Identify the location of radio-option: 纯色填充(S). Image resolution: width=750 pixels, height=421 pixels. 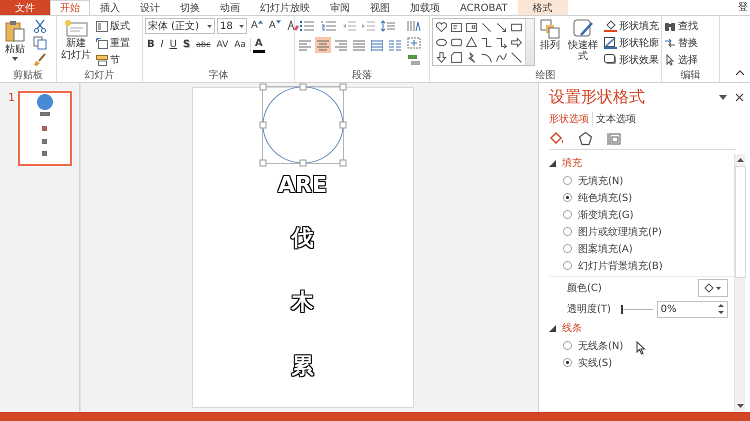
(590, 197).